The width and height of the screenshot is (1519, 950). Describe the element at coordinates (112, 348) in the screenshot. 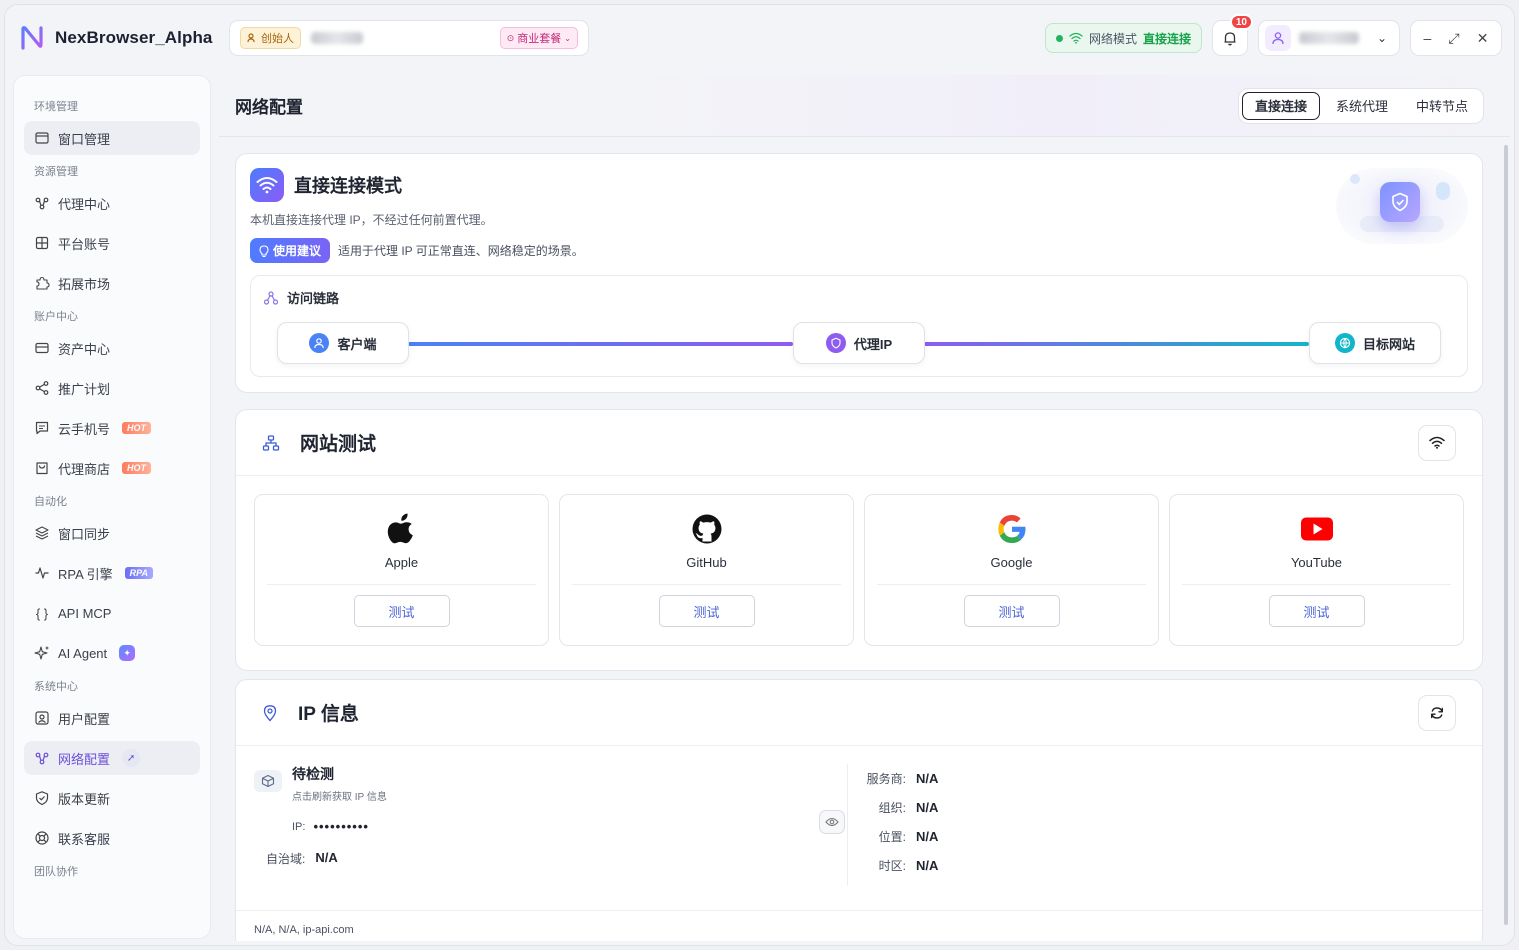

I see `sidebar-item-asset-center: 资产中心` at that location.